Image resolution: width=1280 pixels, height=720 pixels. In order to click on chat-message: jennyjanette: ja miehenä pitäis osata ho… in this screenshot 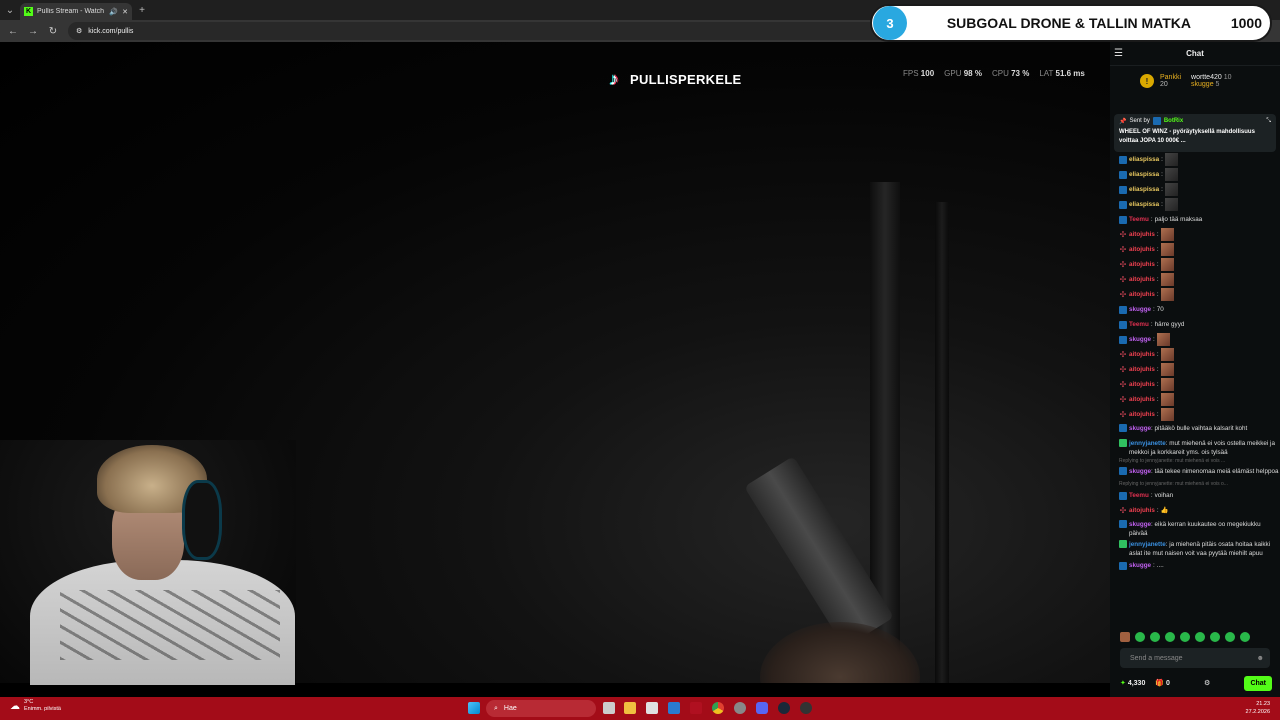, I will do `click(1195, 548)`.